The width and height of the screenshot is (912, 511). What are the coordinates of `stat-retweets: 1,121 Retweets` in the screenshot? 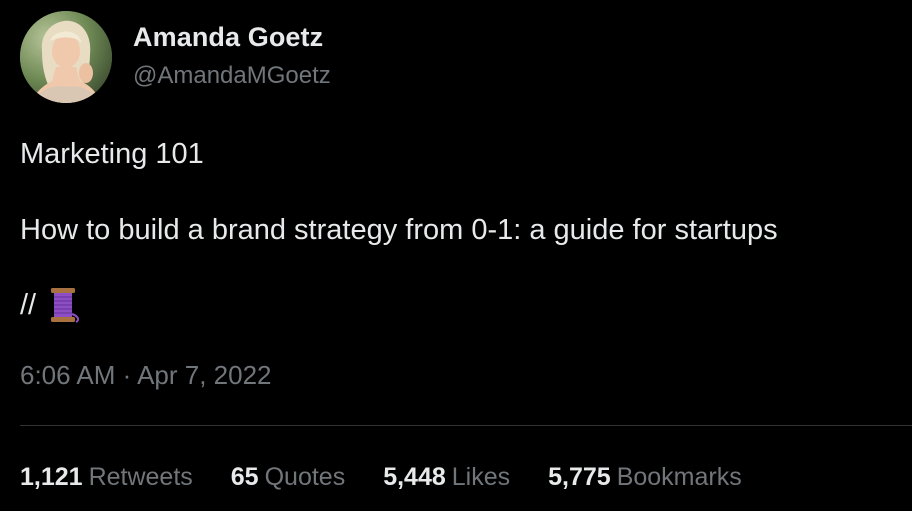 It's located at (106, 477).